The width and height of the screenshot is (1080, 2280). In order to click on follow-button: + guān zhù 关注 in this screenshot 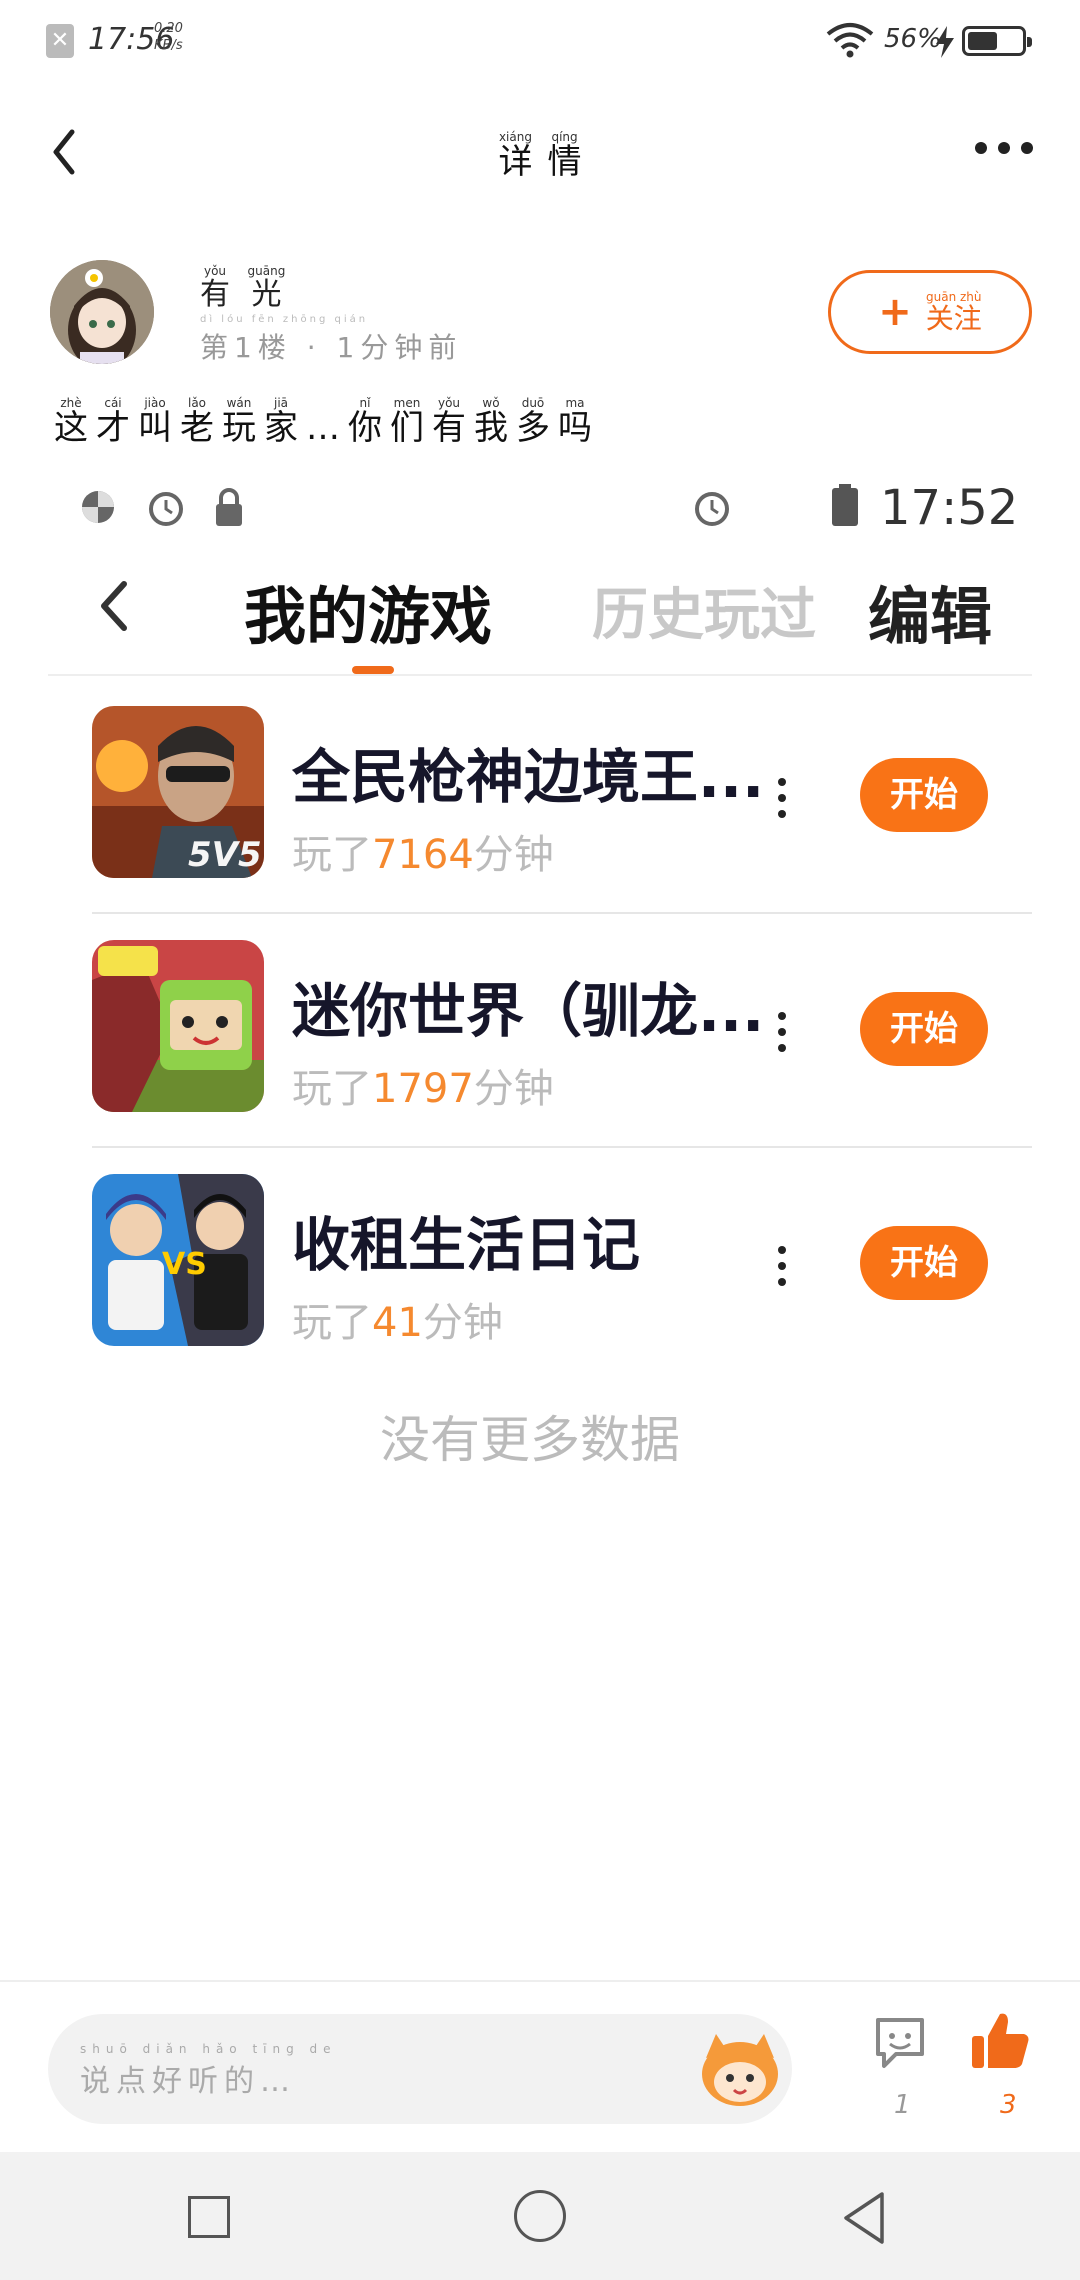, I will do `click(930, 312)`.